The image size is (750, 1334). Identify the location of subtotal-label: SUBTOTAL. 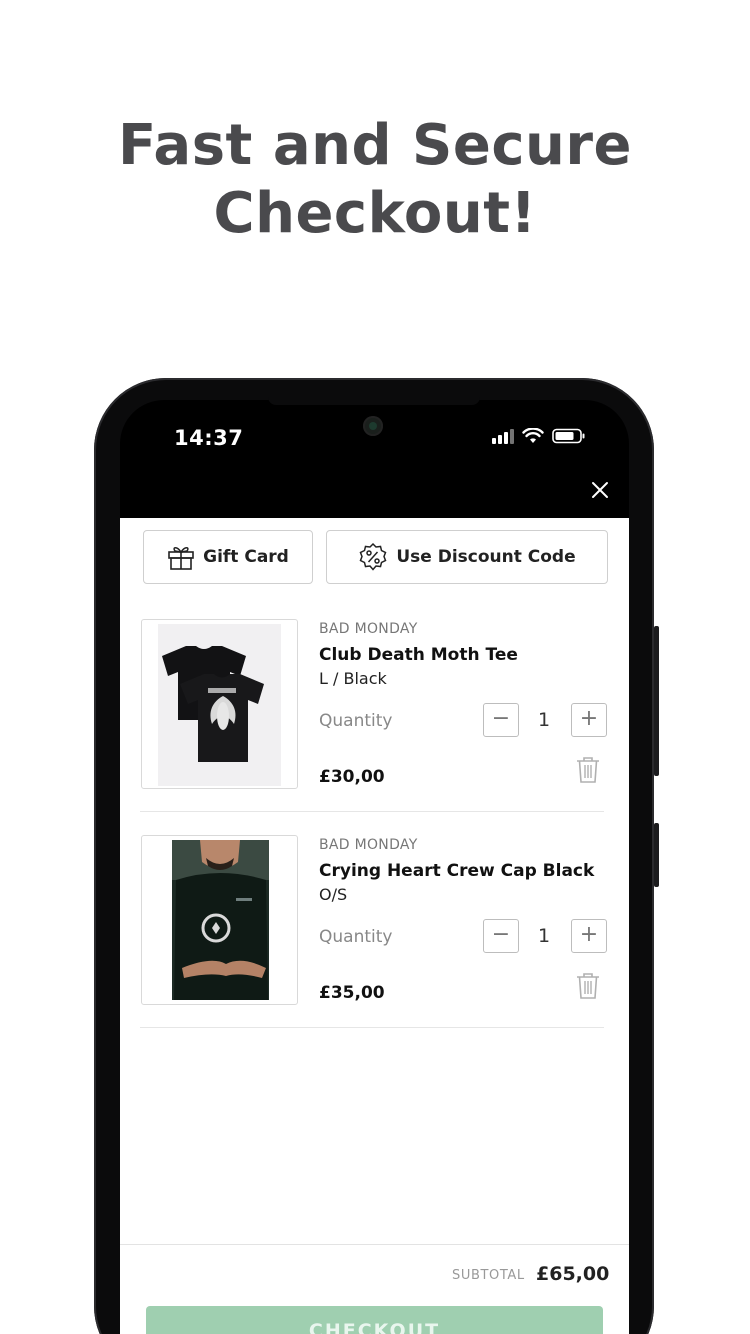
(488, 1275).